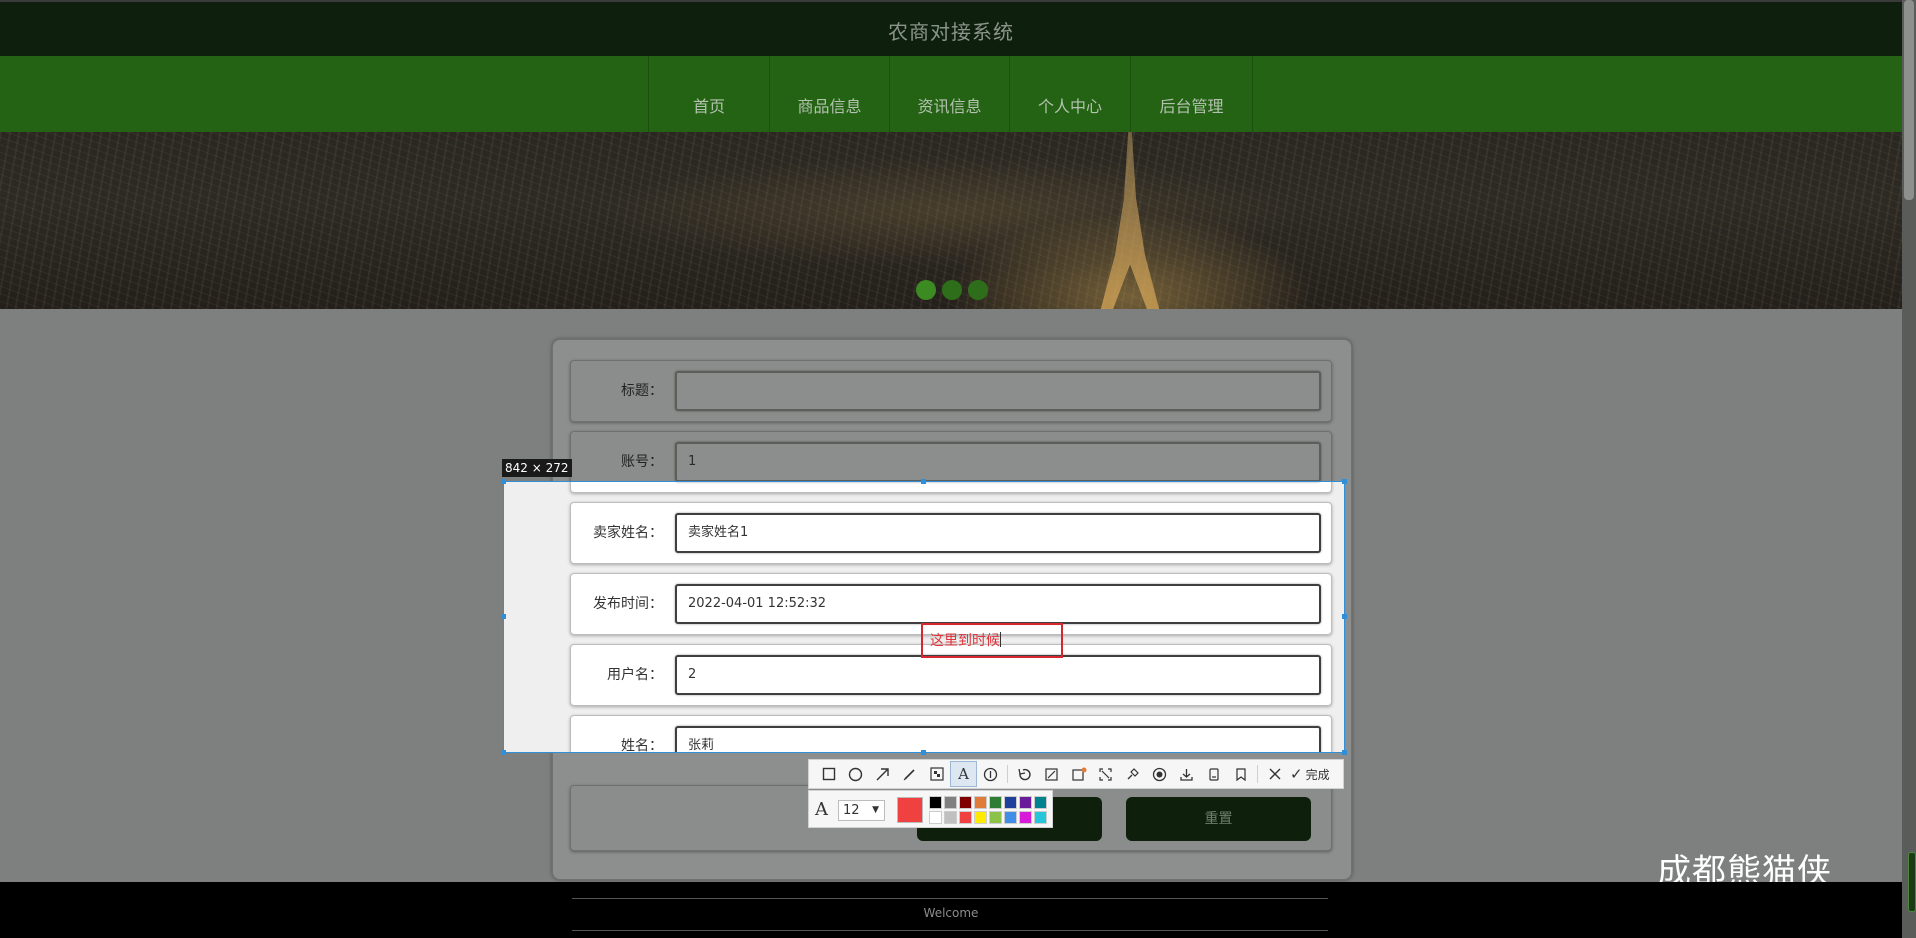 The height and width of the screenshot is (938, 1916). I want to click on name-label: 姓名：, so click(642, 745).